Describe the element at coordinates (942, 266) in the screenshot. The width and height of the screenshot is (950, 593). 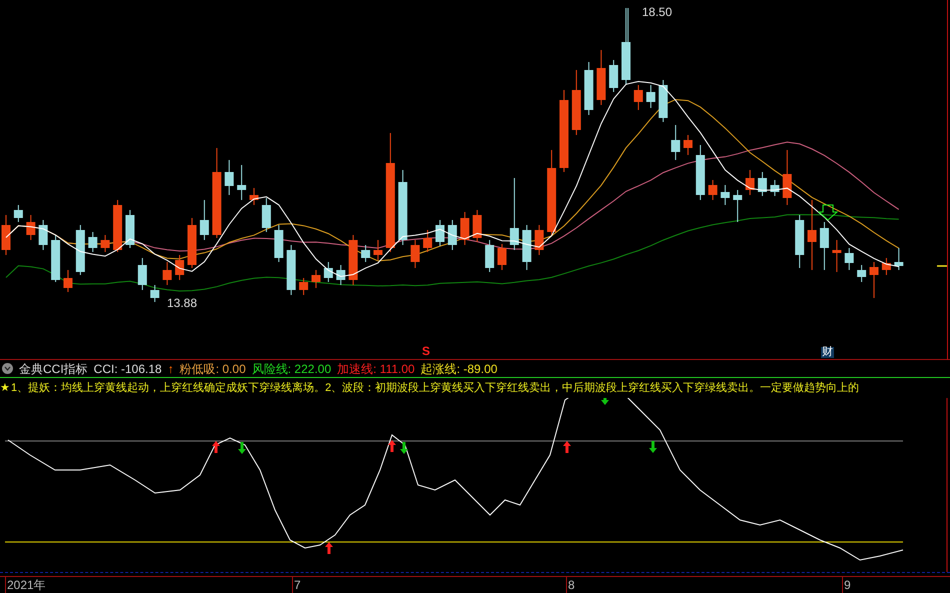
I see `price-level-mark` at that location.